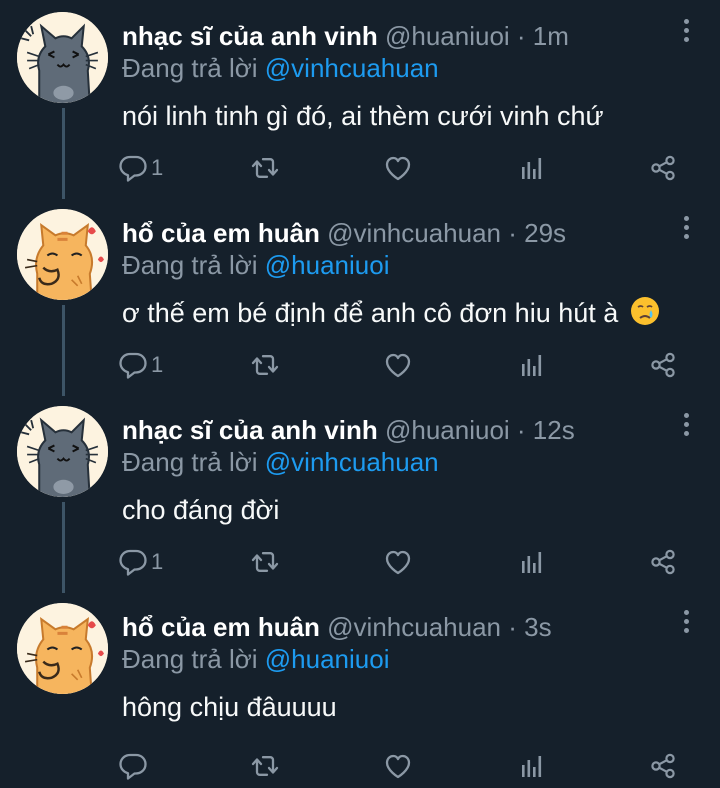 The width and height of the screenshot is (720, 788). What do you see at coordinates (644, 311) in the screenshot?
I see `crying-face-emoji-icon` at bounding box center [644, 311].